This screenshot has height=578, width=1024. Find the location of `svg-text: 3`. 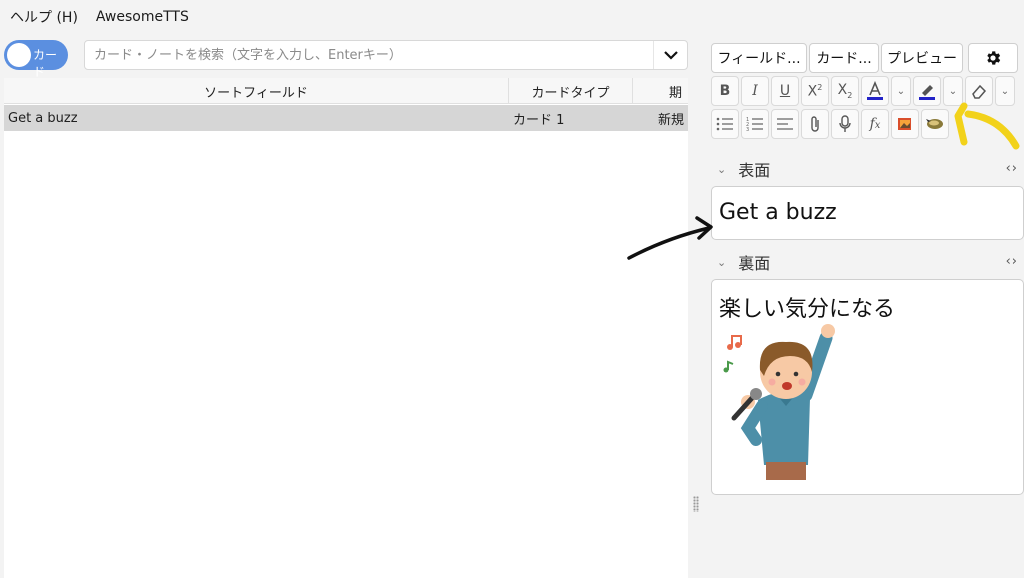

svg-text: 3 is located at coordinates (747, 129).